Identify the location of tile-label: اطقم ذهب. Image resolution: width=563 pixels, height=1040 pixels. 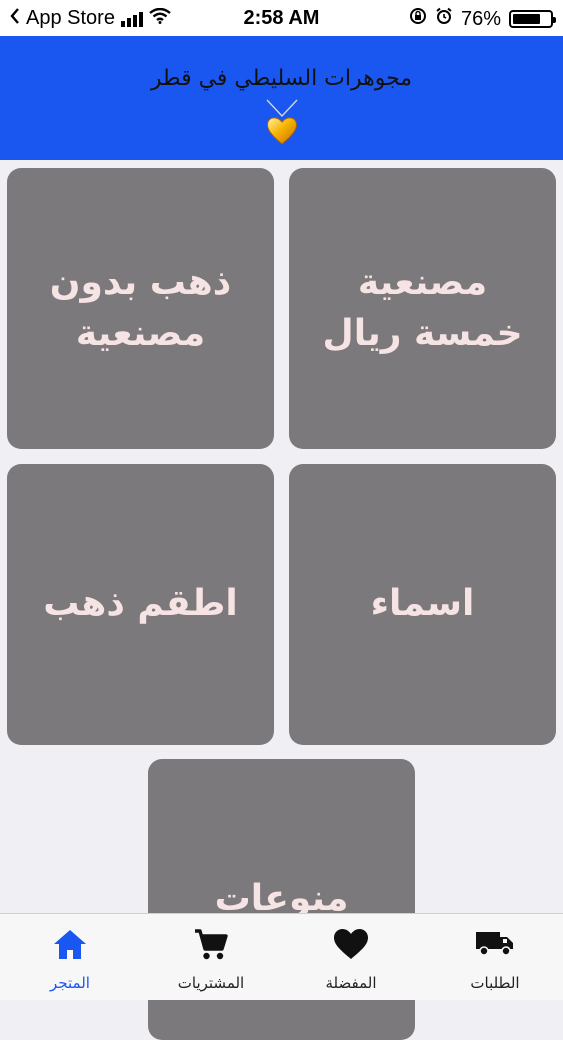
(140, 604).